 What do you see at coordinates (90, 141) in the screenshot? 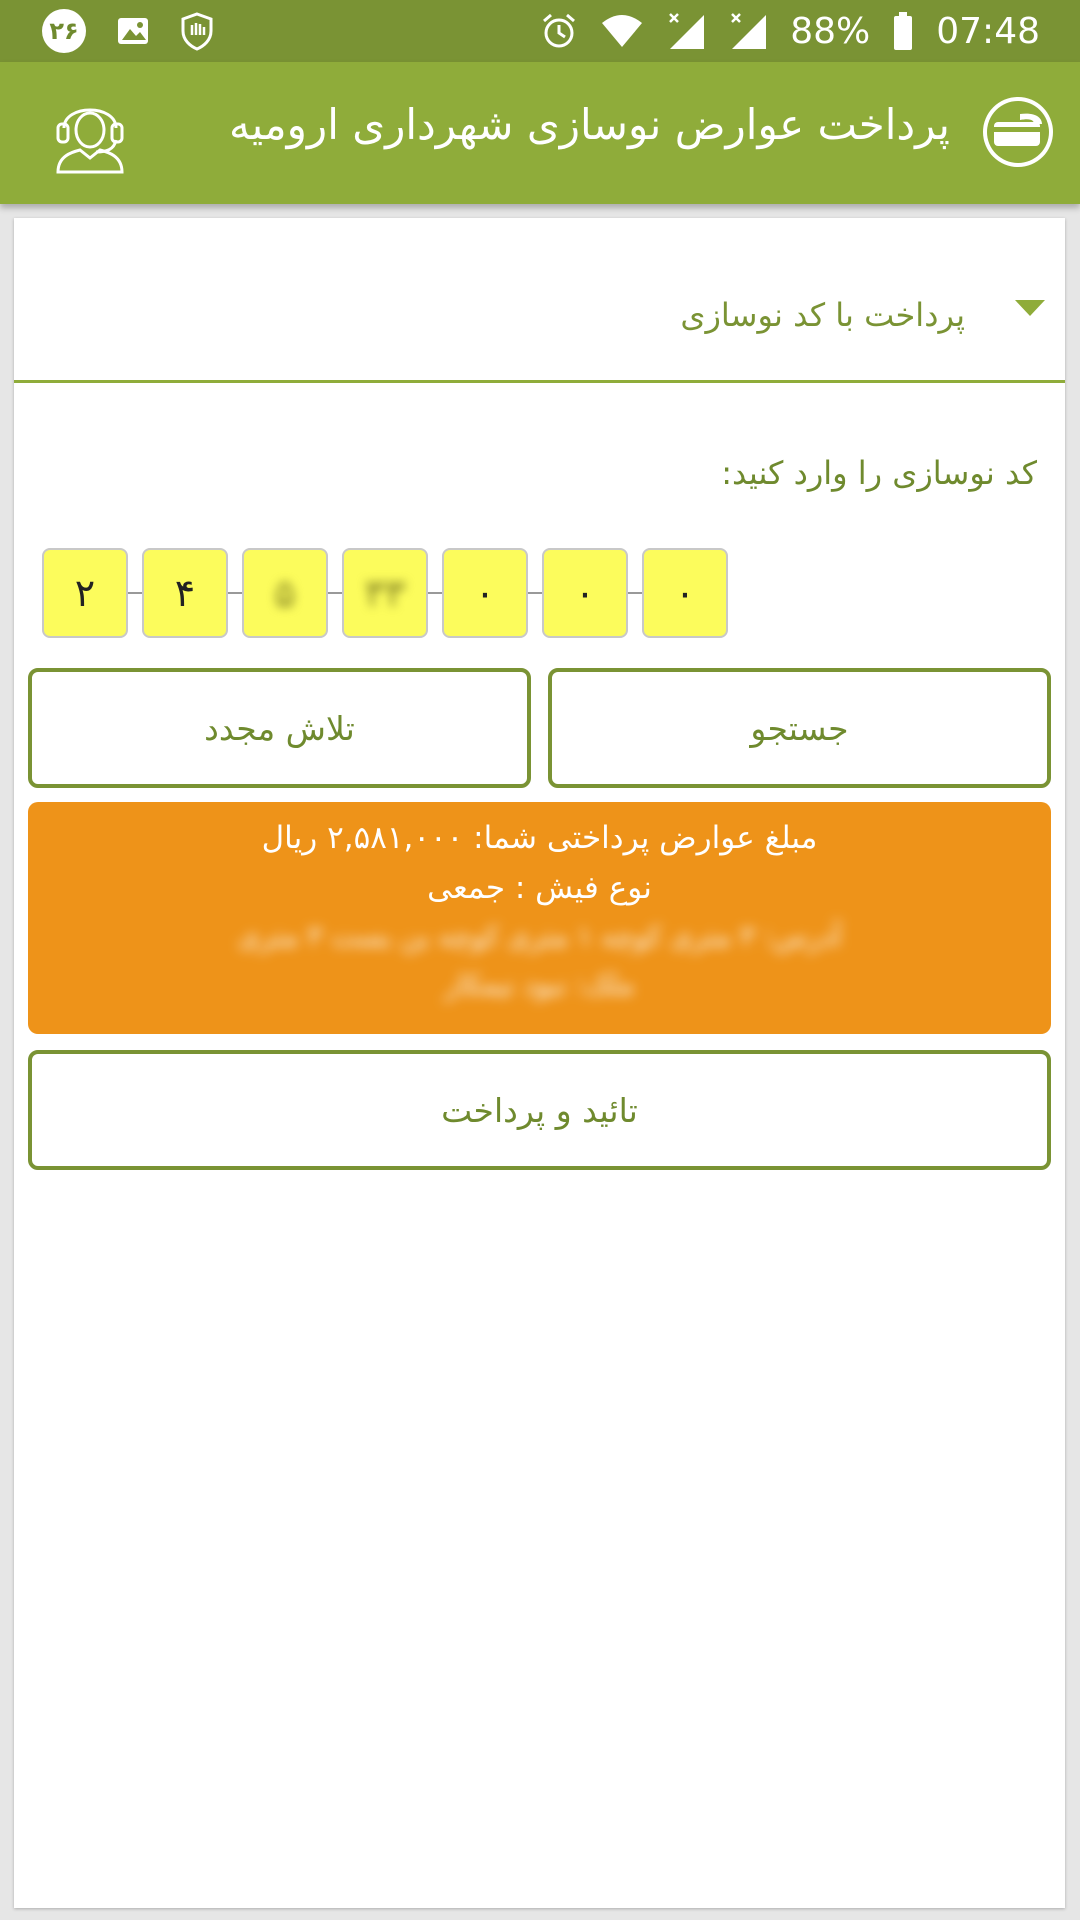
I see `headset-support-icon` at bounding box center [90, 141].